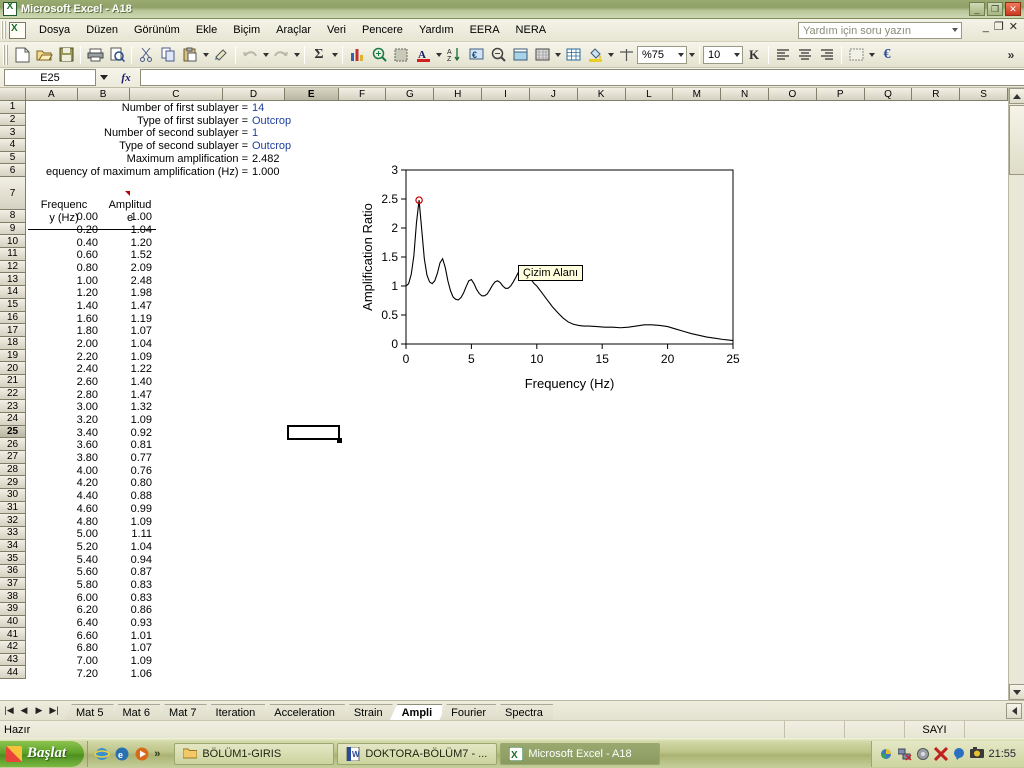 This screenshot has height=768, width=1024. Describe the element at coordinates (126, 610) in the screenshot. I see `cell-B39: 0.86` at that location.